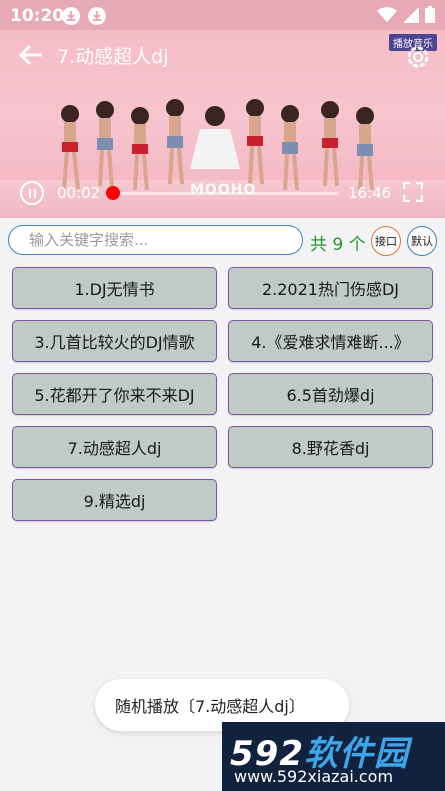 This screenshot has height=791, width=445. Describe the element at coordinates (430, 14) in the screenshot. I see `battery-icon` at that location.